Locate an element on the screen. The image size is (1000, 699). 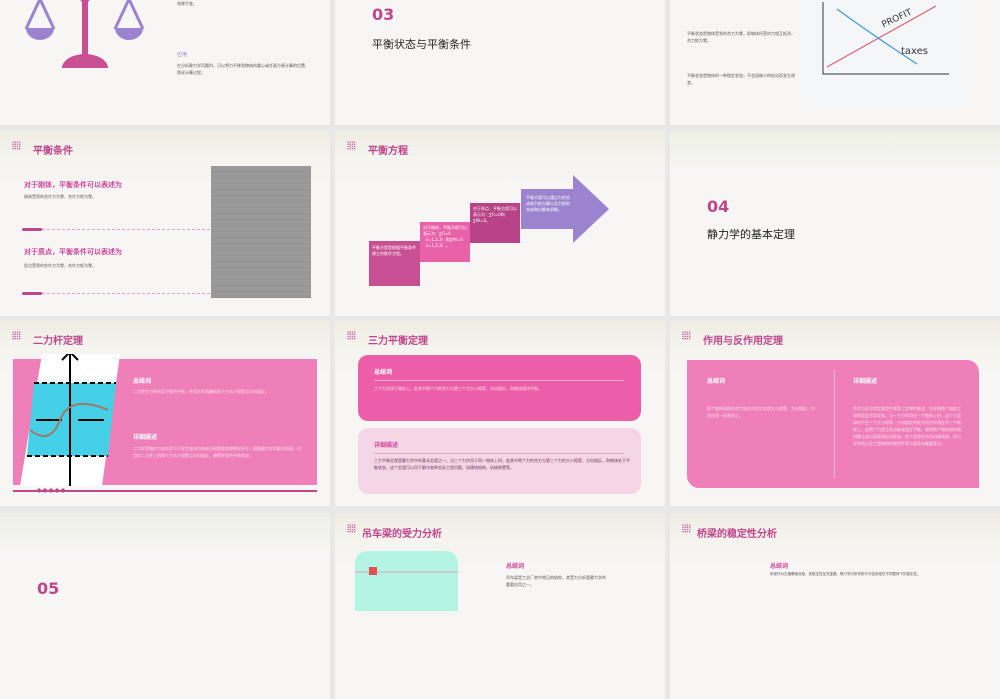
crane-cab-icon is located at coordinates (373, 571).